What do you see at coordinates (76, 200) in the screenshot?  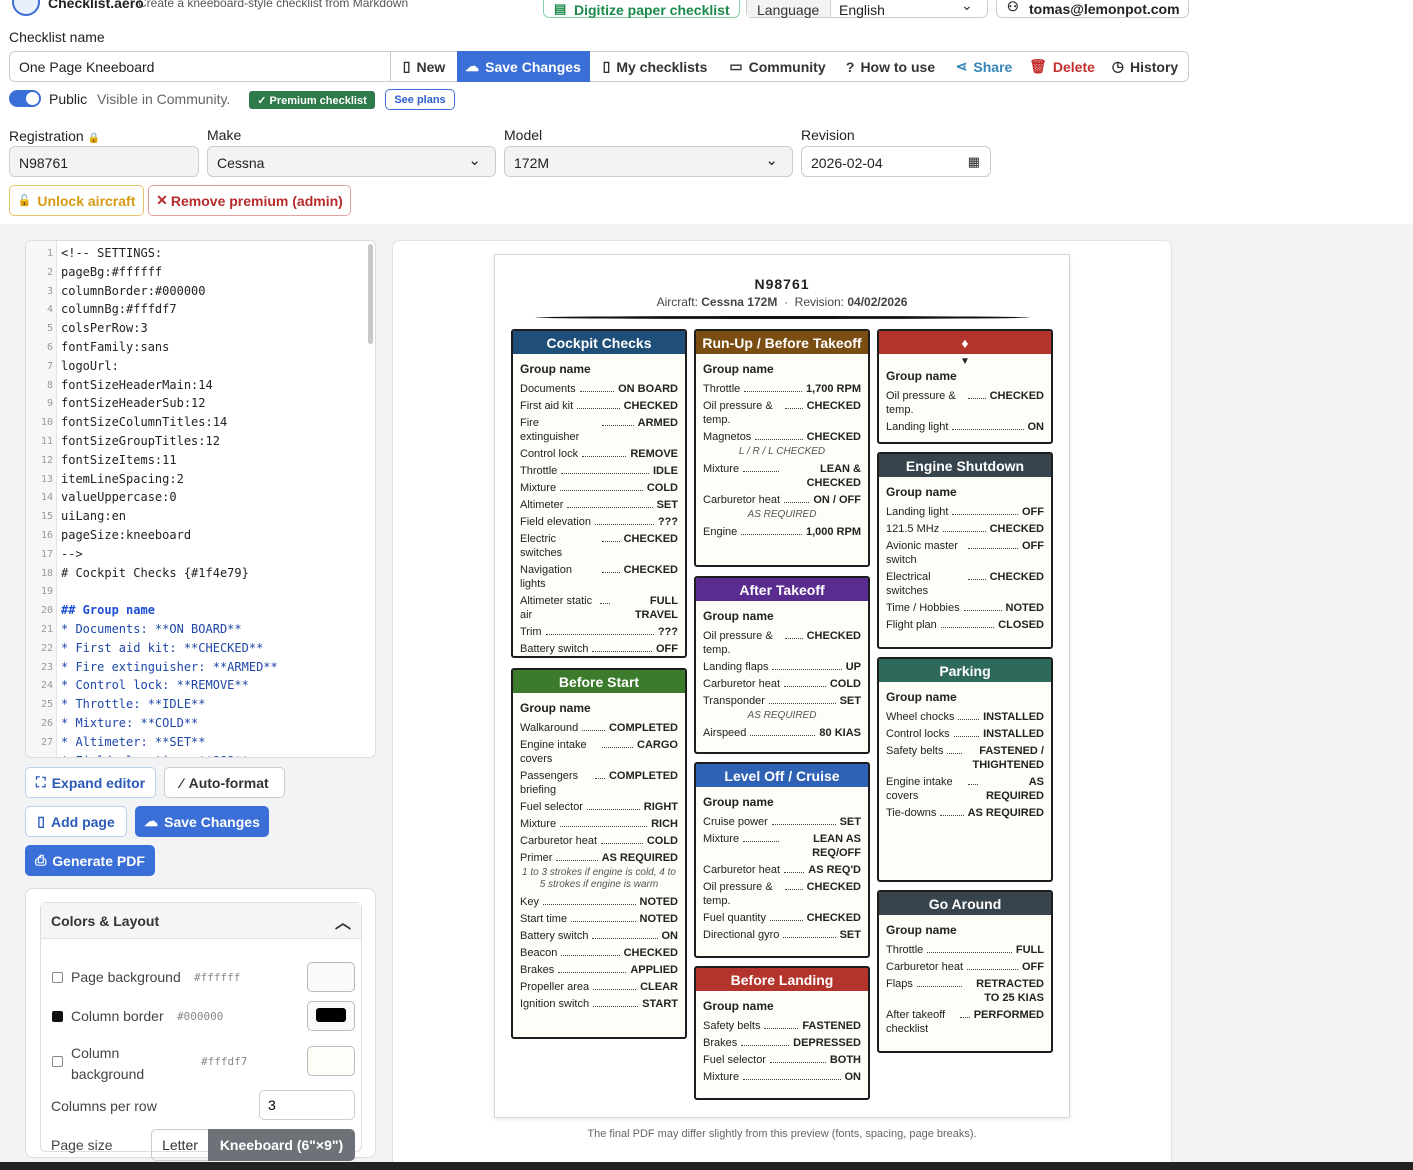 I see `unlock-aircraft-button: 🔓 Unlock aircraft` at bounding box center [76, 200].